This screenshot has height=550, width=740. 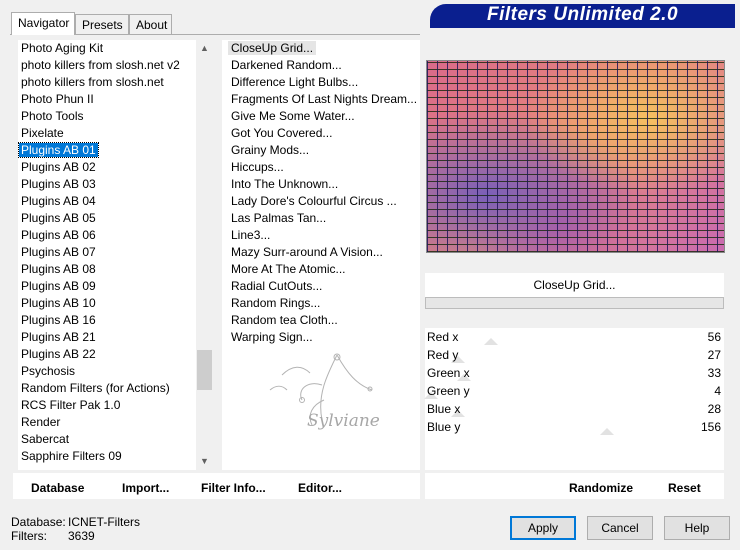 What do you see at coordinates (108, 303) in the screenshot?
I see `category-item: Plugins AB 10` at bounding box center [108, 303].